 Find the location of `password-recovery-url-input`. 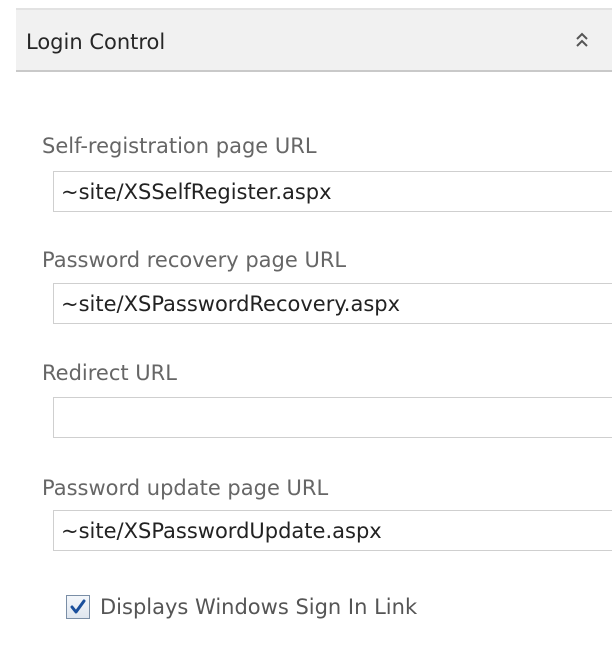

password-recovery-url-input is located at coordinates (332, 303).